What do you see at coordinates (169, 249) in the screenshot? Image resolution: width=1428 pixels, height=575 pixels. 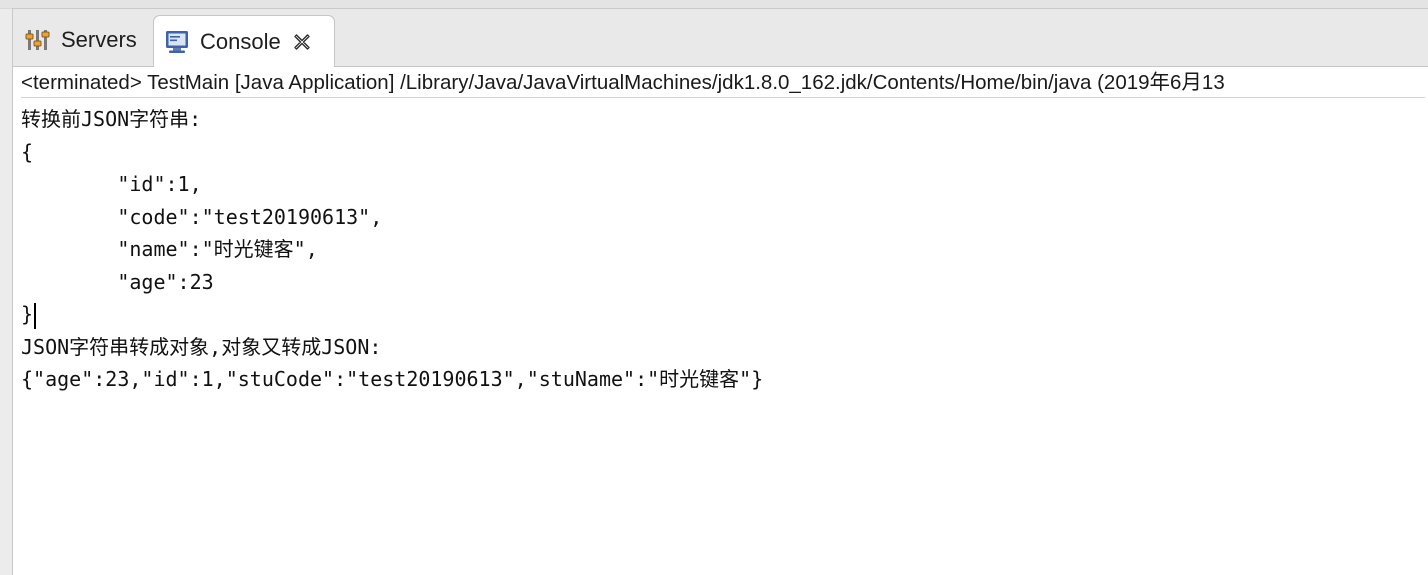 I see `console-line: "name":"时光键客",` at bounding box center [169, 249].